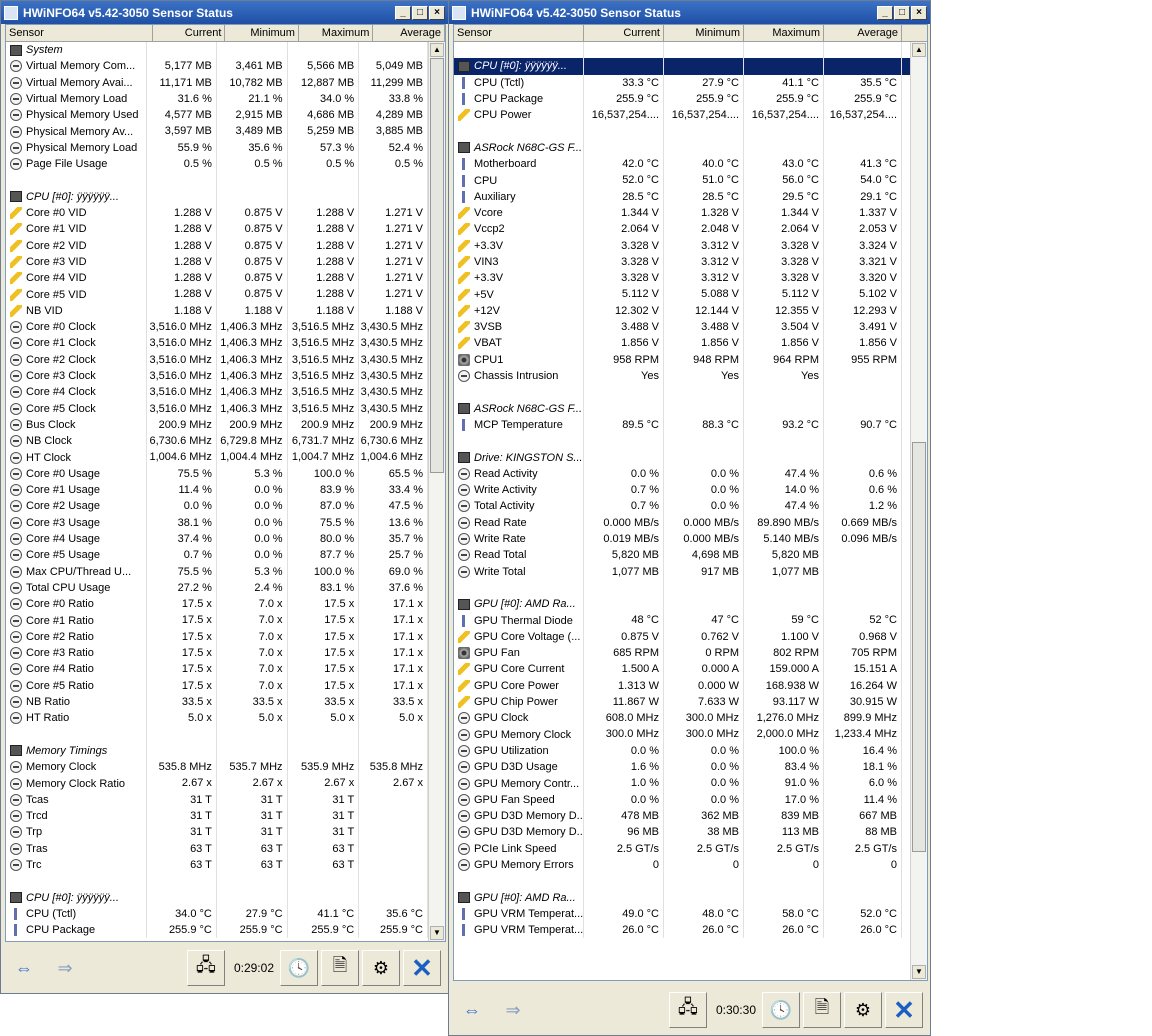 Image resolution: width=1152 pixels, height=1036 pixels. Describe the element at coordinates (682, 343) in the screenshot. I see `sensor-row: VBAT 1.856 V 1.856 V 1.856 V 1.856 V` at that location.